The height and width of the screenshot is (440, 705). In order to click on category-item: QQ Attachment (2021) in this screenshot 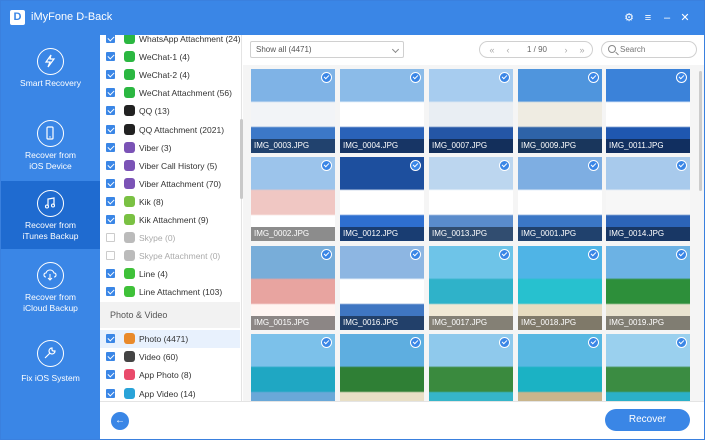, I will do `click(170, 130)`.